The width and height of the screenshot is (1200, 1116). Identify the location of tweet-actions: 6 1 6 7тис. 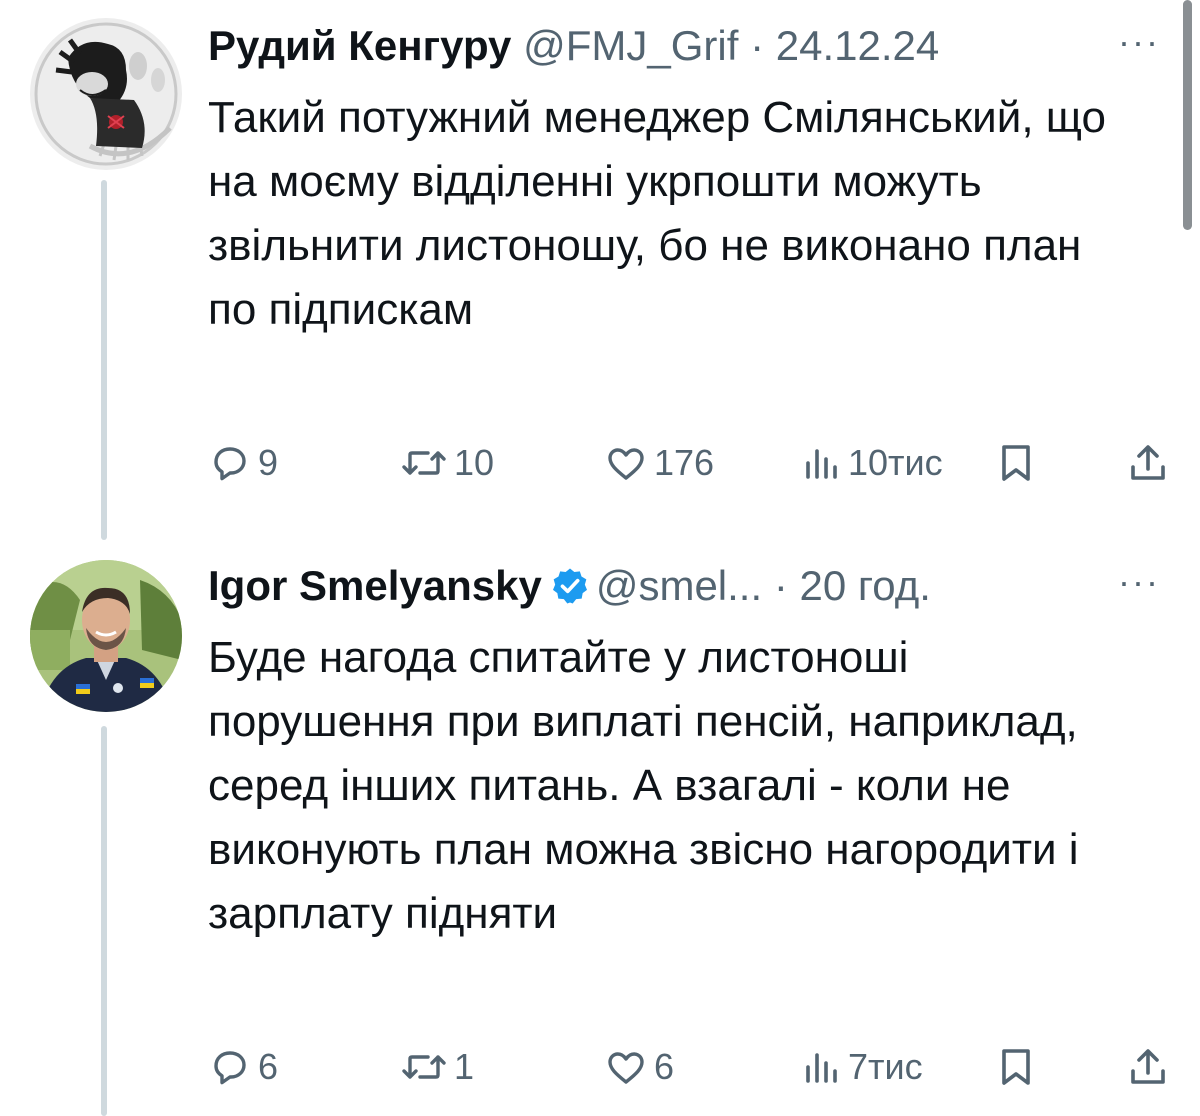
(691, 1067).